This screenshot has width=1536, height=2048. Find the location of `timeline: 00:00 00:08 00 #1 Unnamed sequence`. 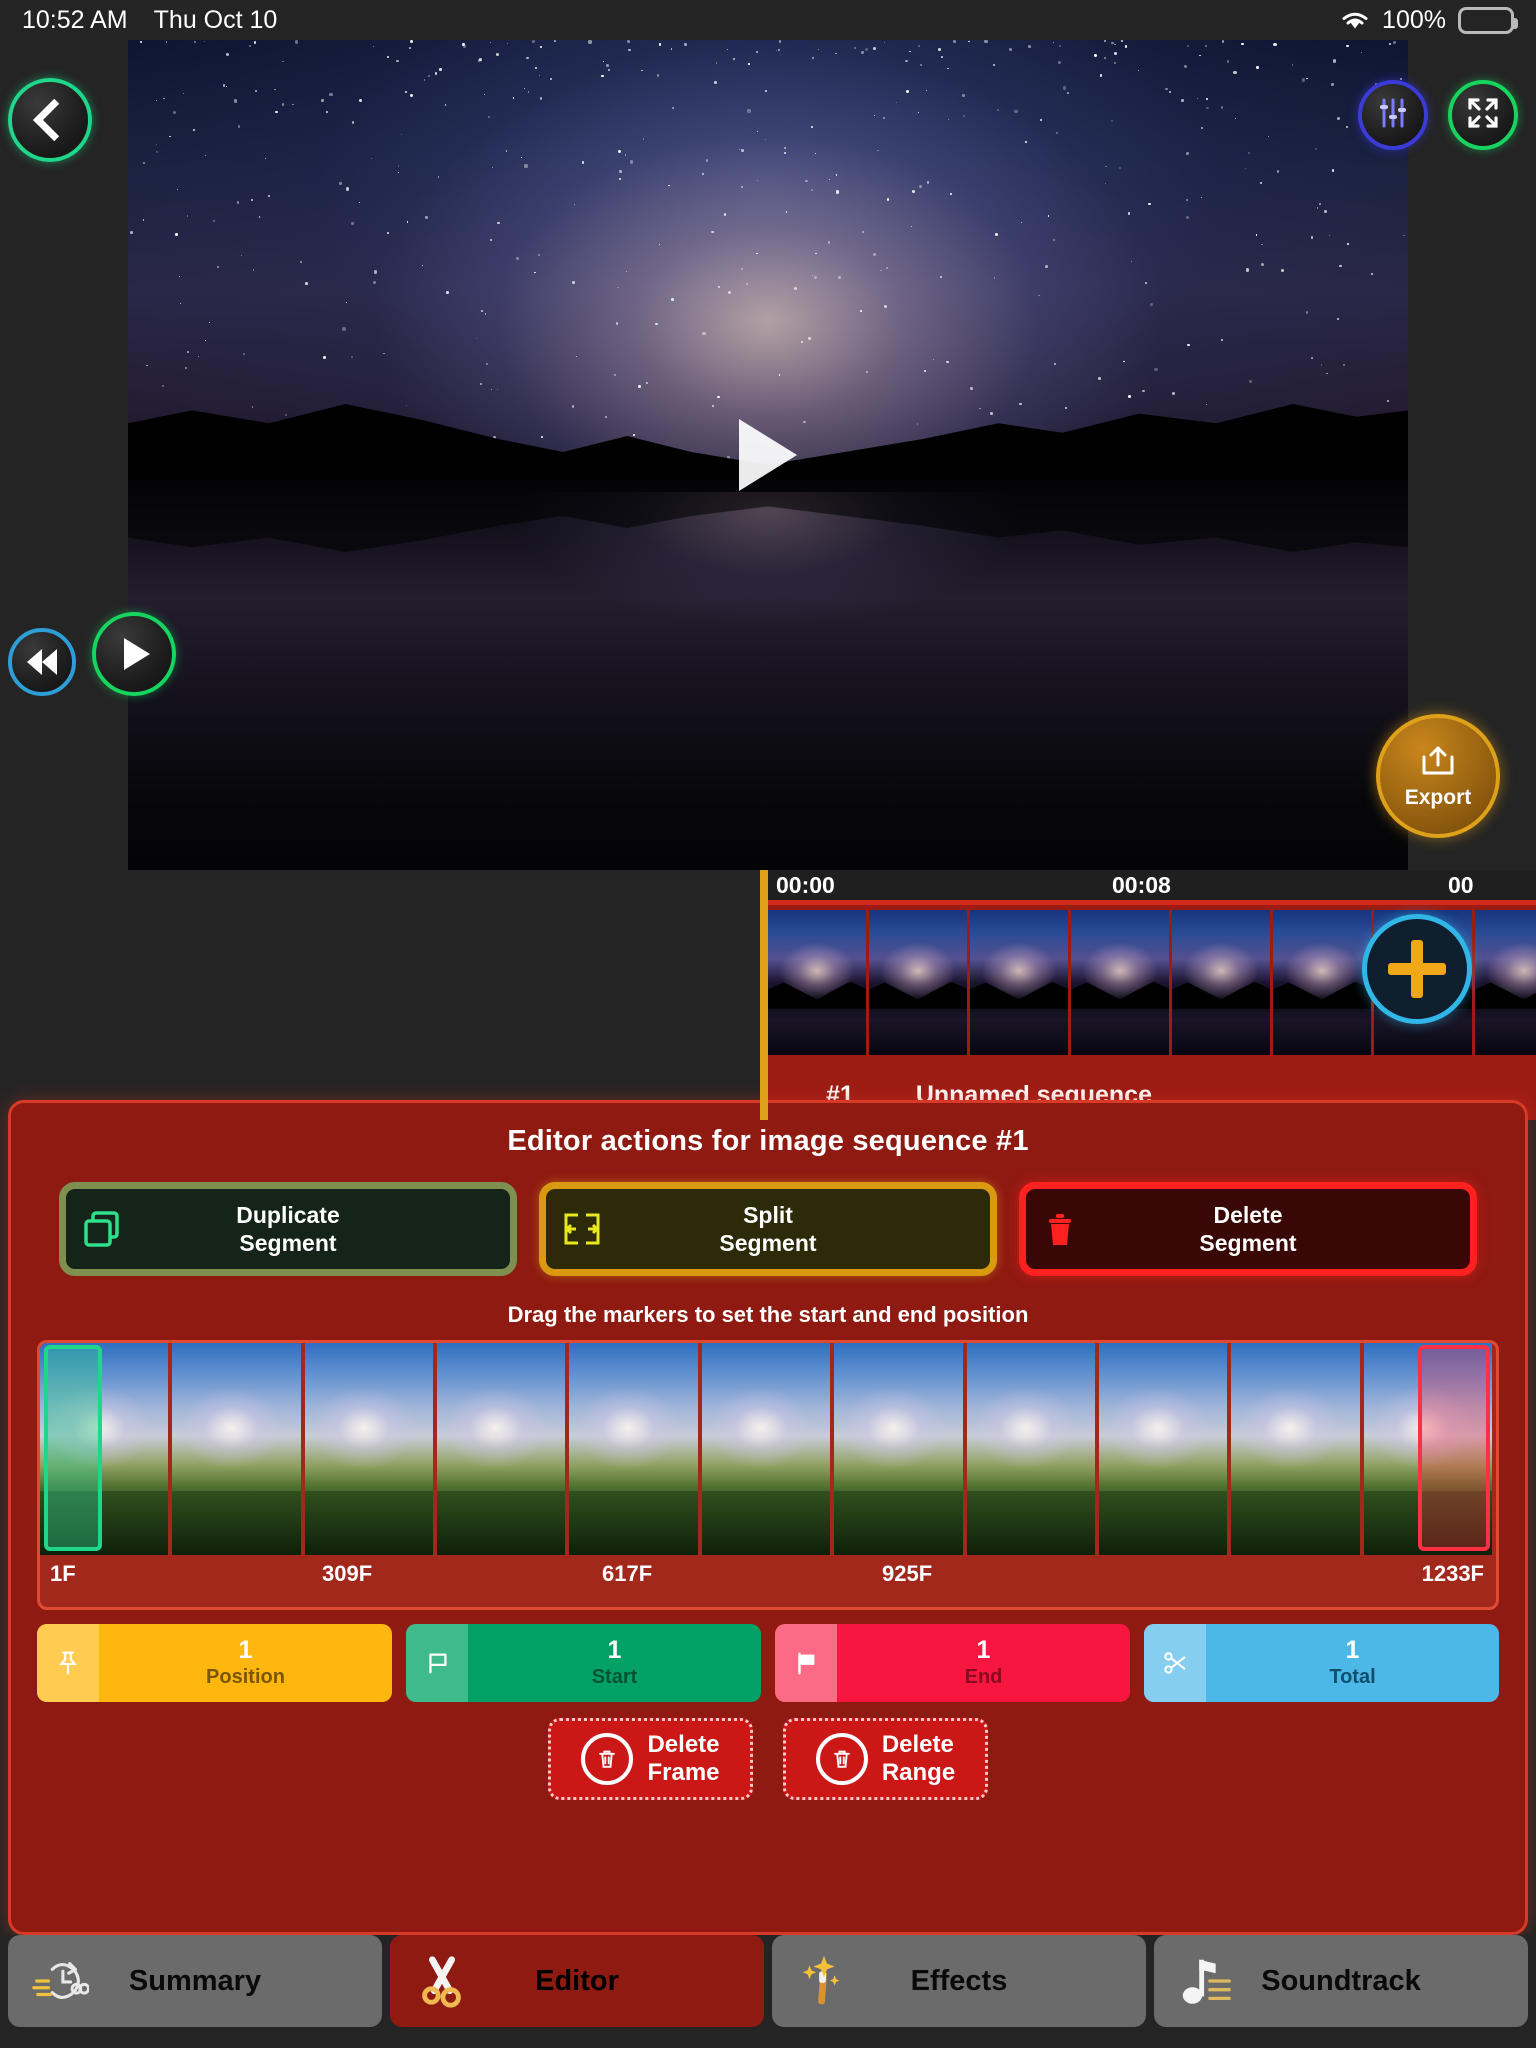

timeline: 00:00 00:08 00 #1 Unnamed sequence is located at coordinates (768, 995).